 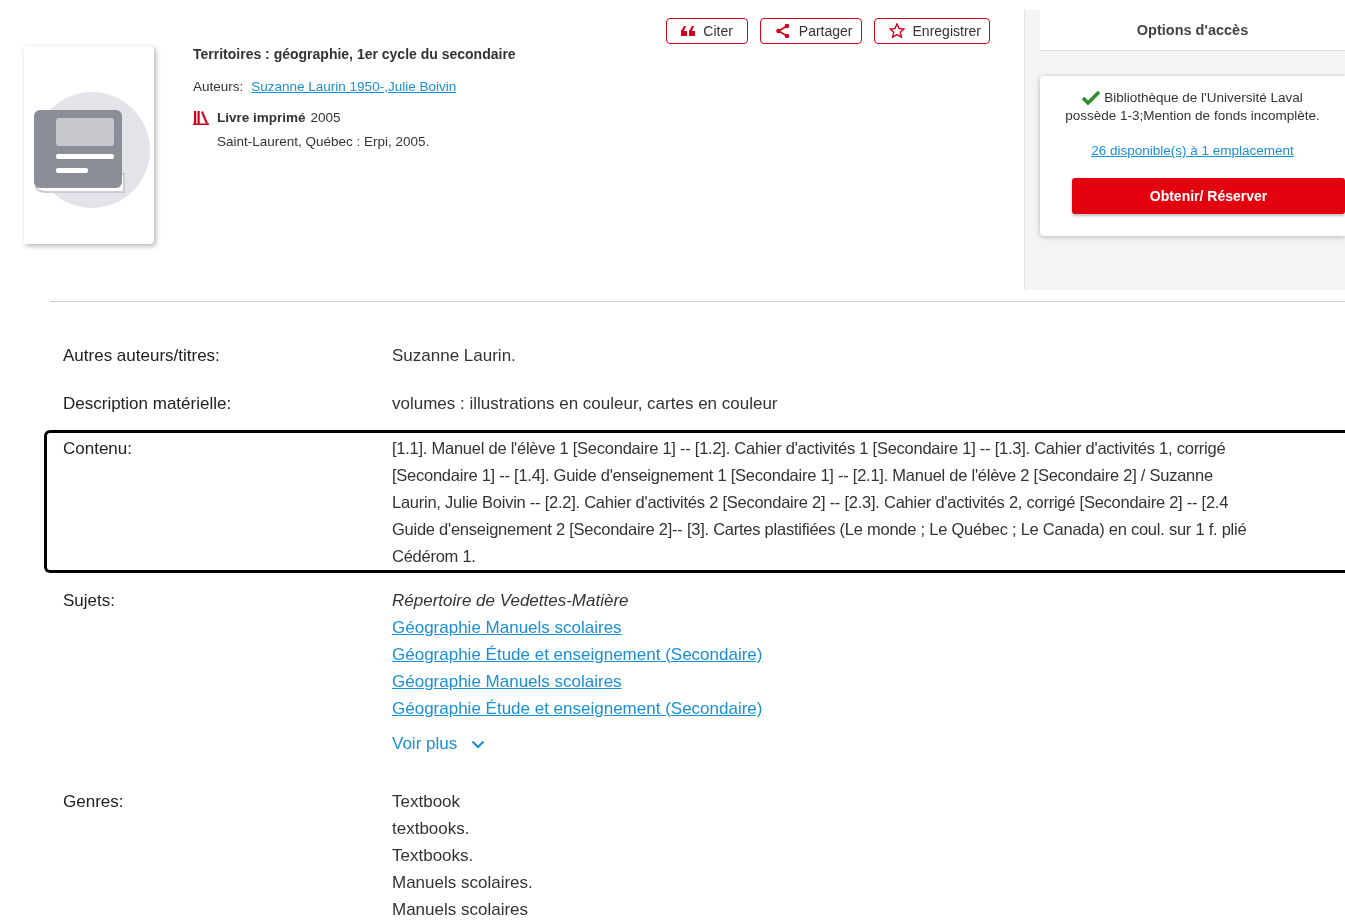 I want to click on year: 2005, so click(x=325, y=117).